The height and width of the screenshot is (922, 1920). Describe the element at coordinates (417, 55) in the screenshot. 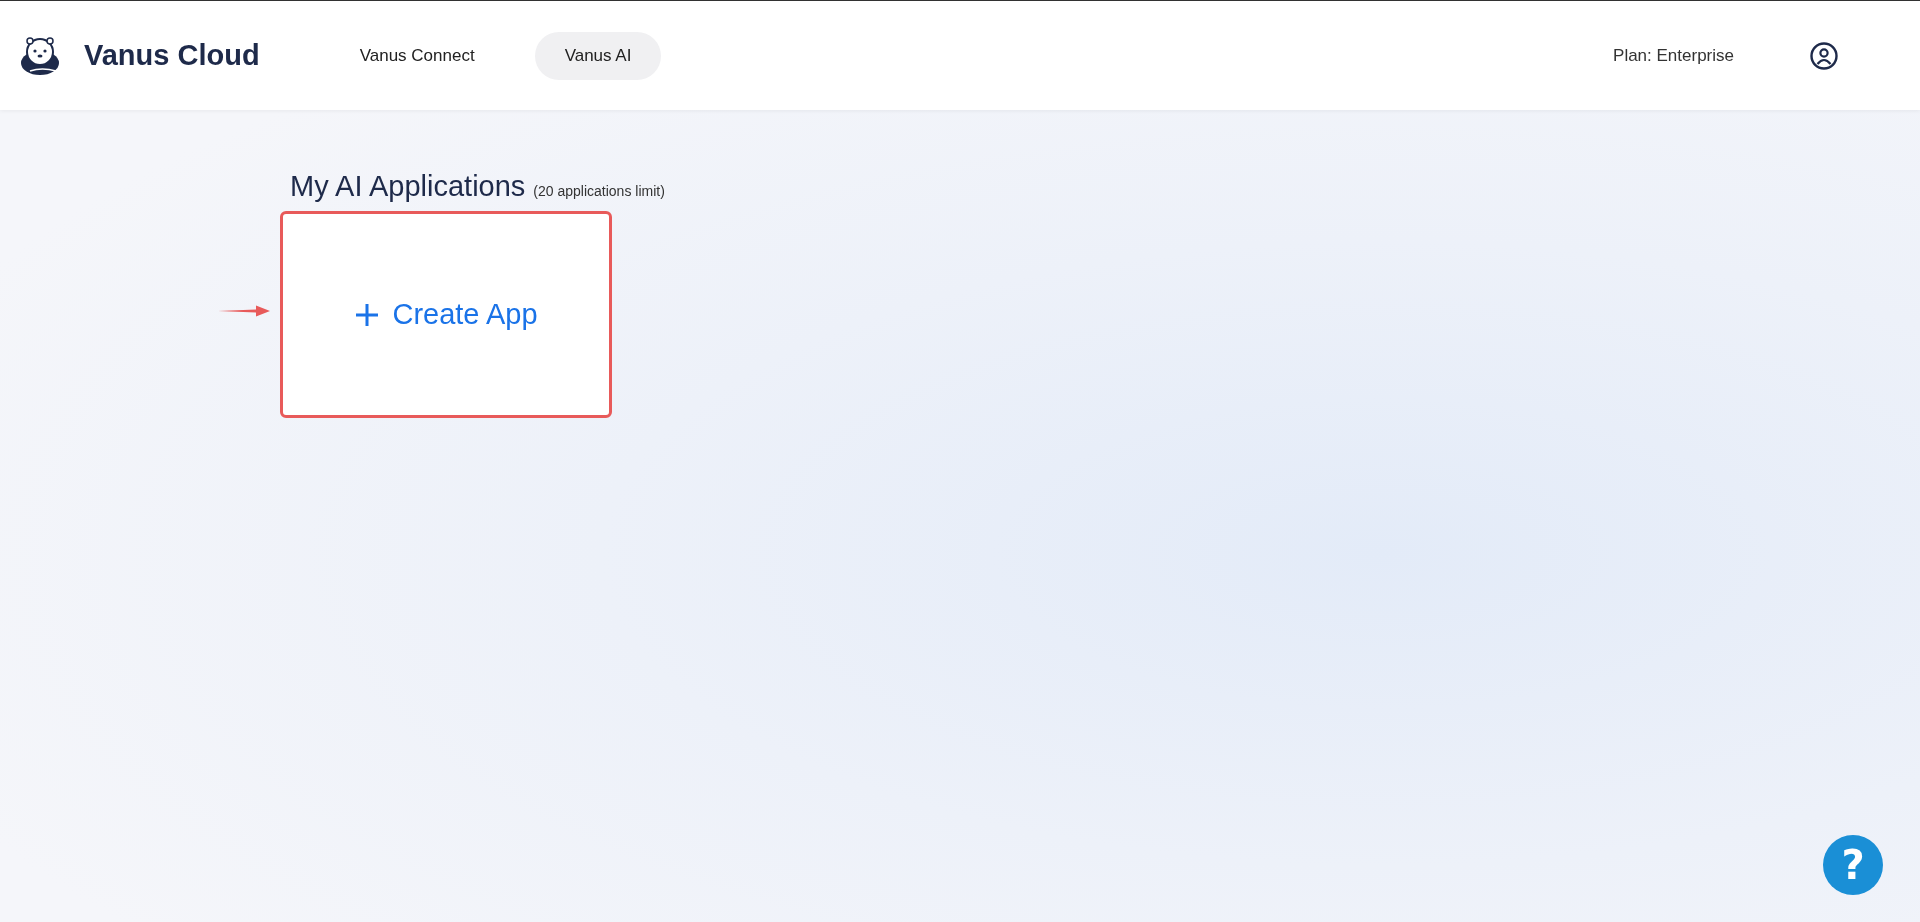

I see `nav-tab: Vanus Connect` at that location.